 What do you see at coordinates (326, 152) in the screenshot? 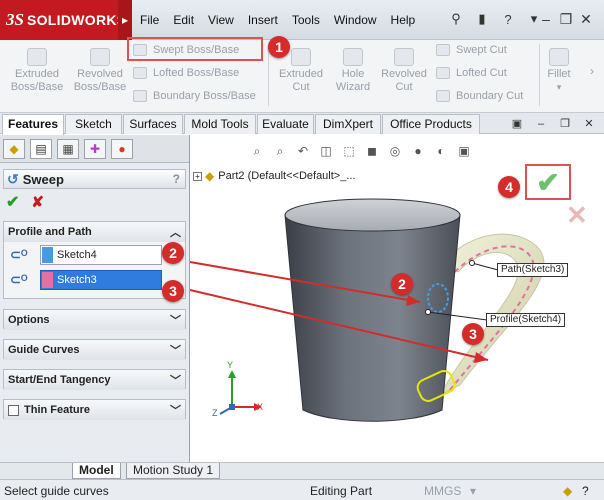
I see `section-view-icon: ◫` at bounding box center [326, 152].